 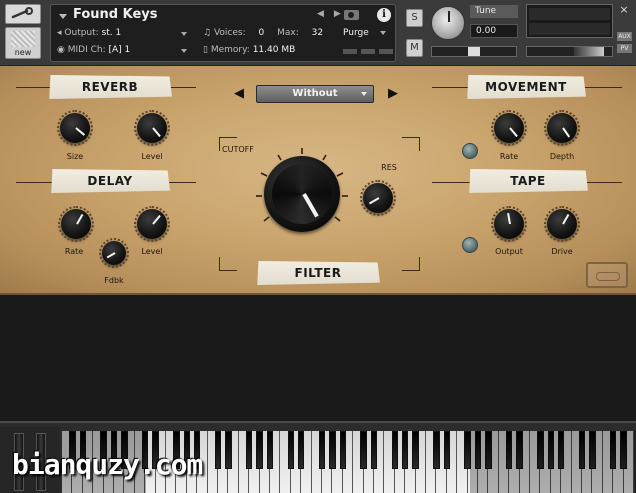 What do you see at coordinates (411, 144) in the screenshot?
I see `filter-frame-tr` at bounding box center [411, 144].